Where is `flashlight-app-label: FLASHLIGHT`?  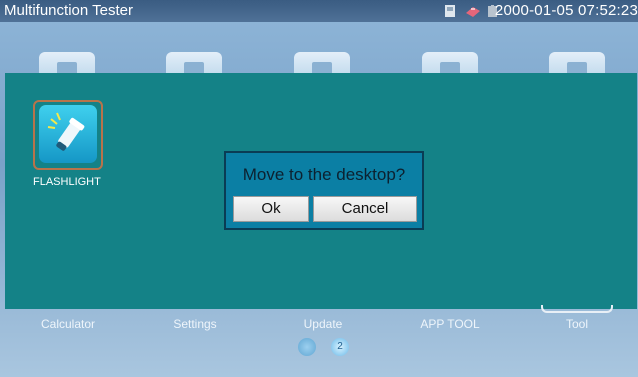 flashlight-app-label: FLASHLIGHT is located at coordinates (67, 182).